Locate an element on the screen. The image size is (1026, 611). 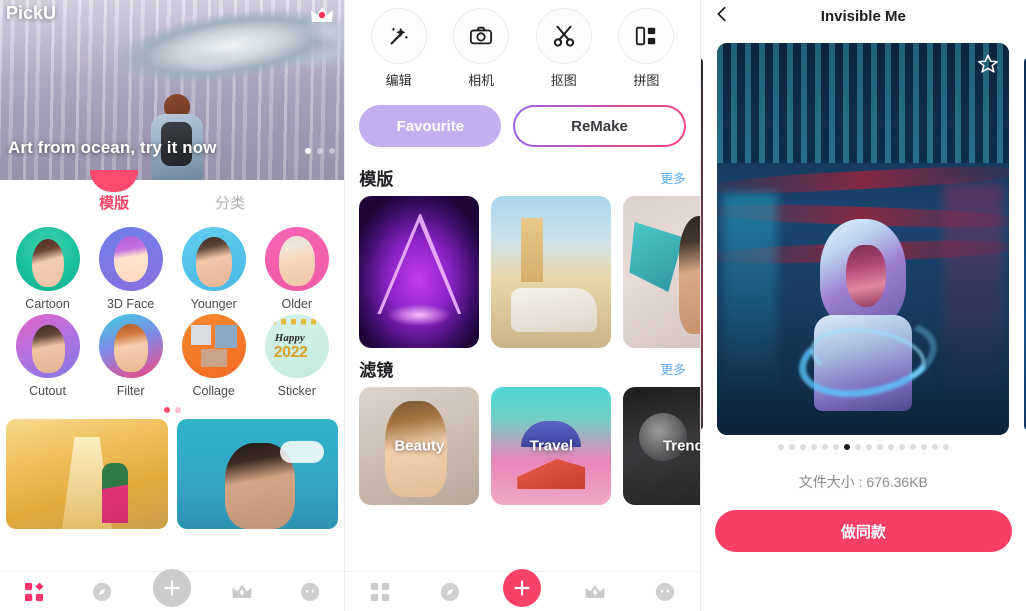
banner-person-illustration is located at coordinates (177, 137).